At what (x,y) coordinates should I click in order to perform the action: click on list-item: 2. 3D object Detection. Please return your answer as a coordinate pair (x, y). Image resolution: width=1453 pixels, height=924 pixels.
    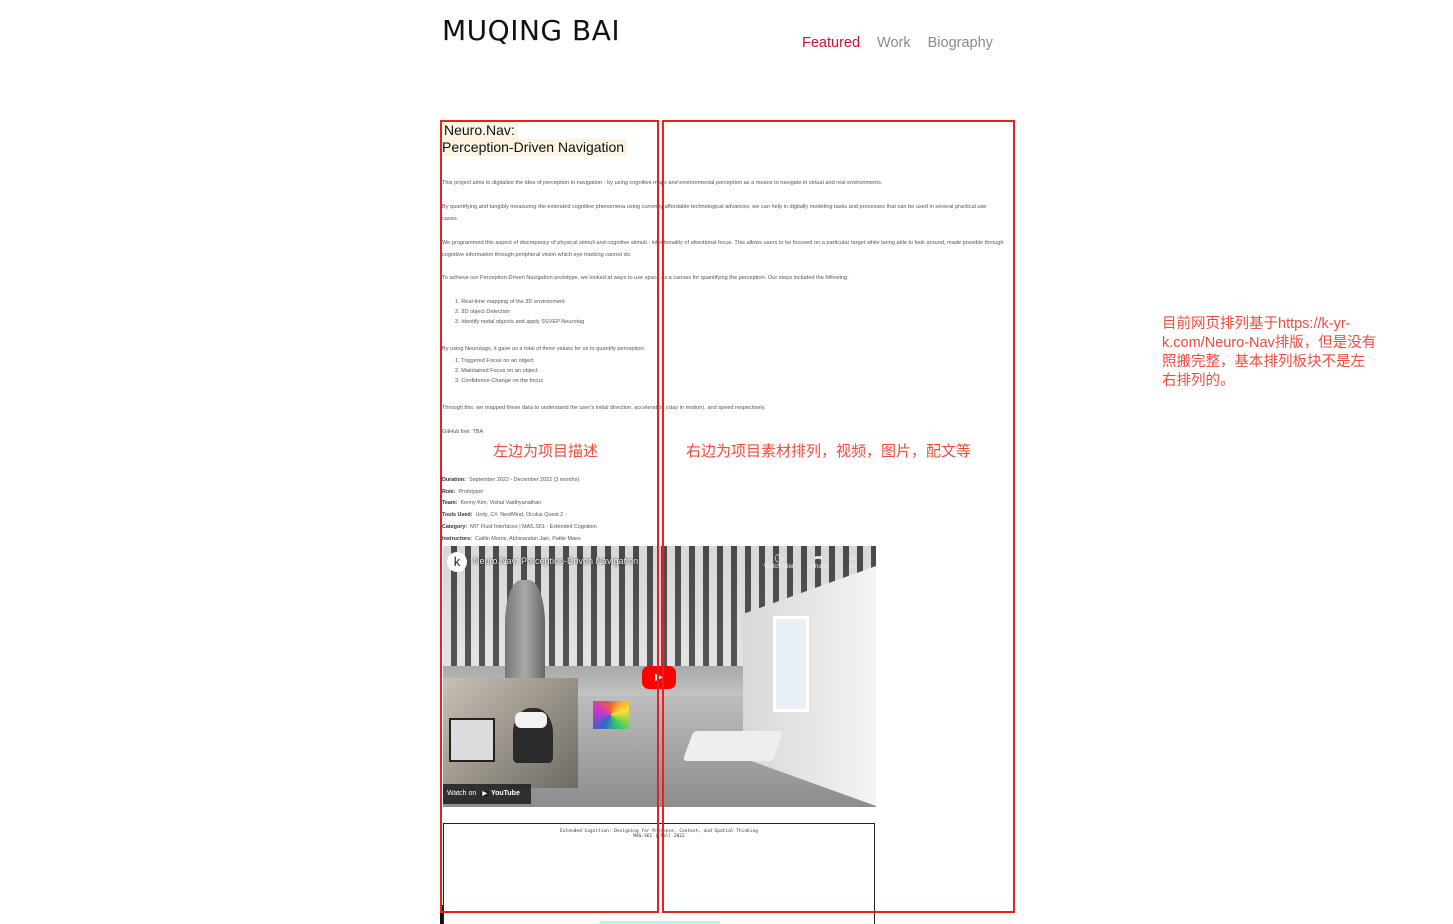
    Looking at the image, I should click on (483, 312).